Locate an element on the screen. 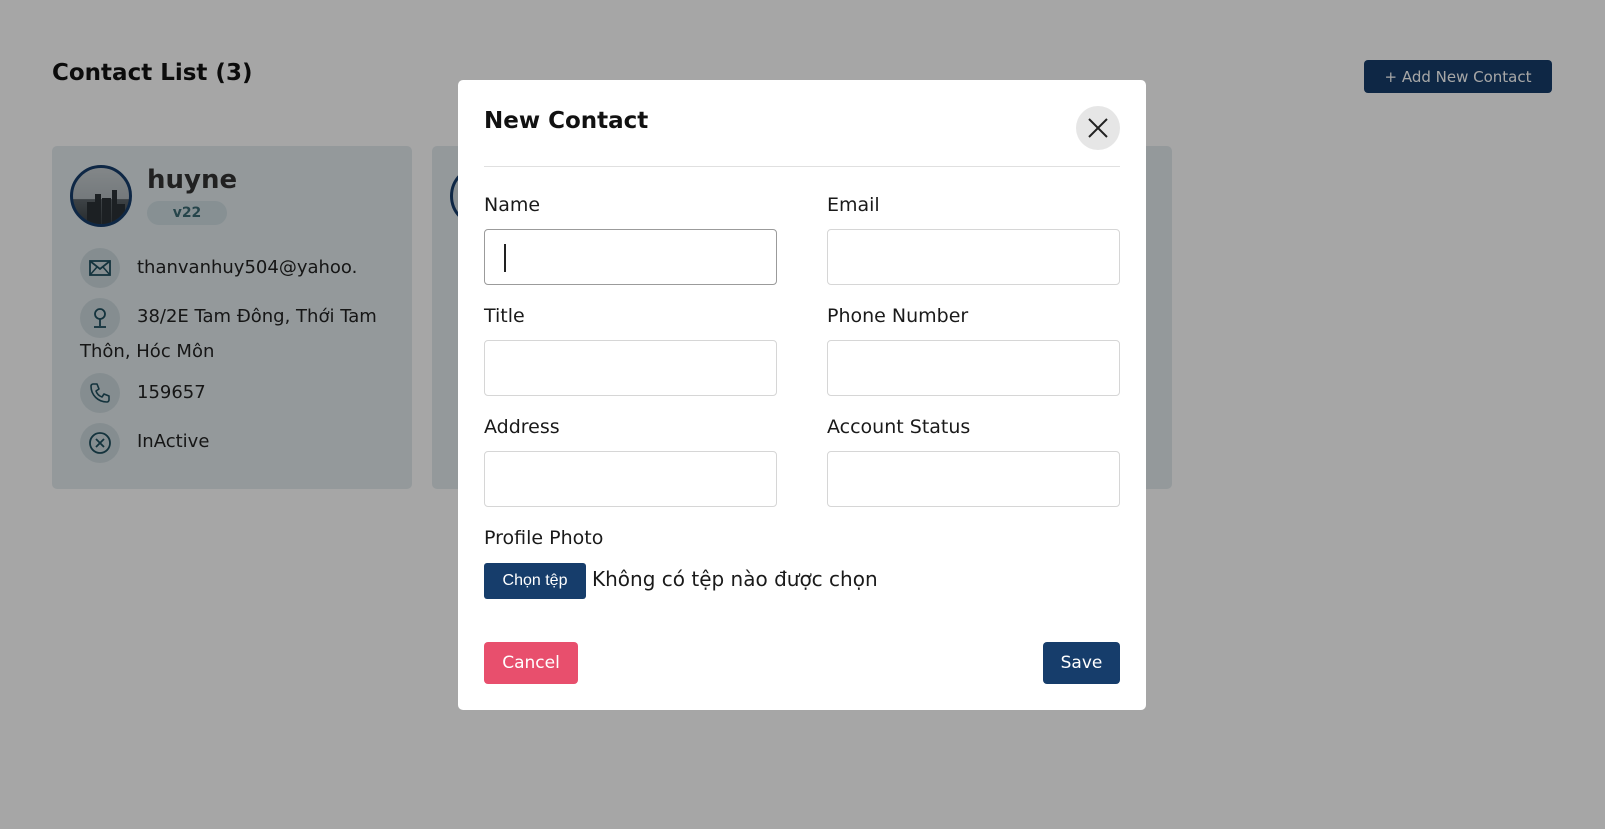 Image resolution: width=1605 pixels, height=829 pixels. text-caret is located at coordinates (505, 258).